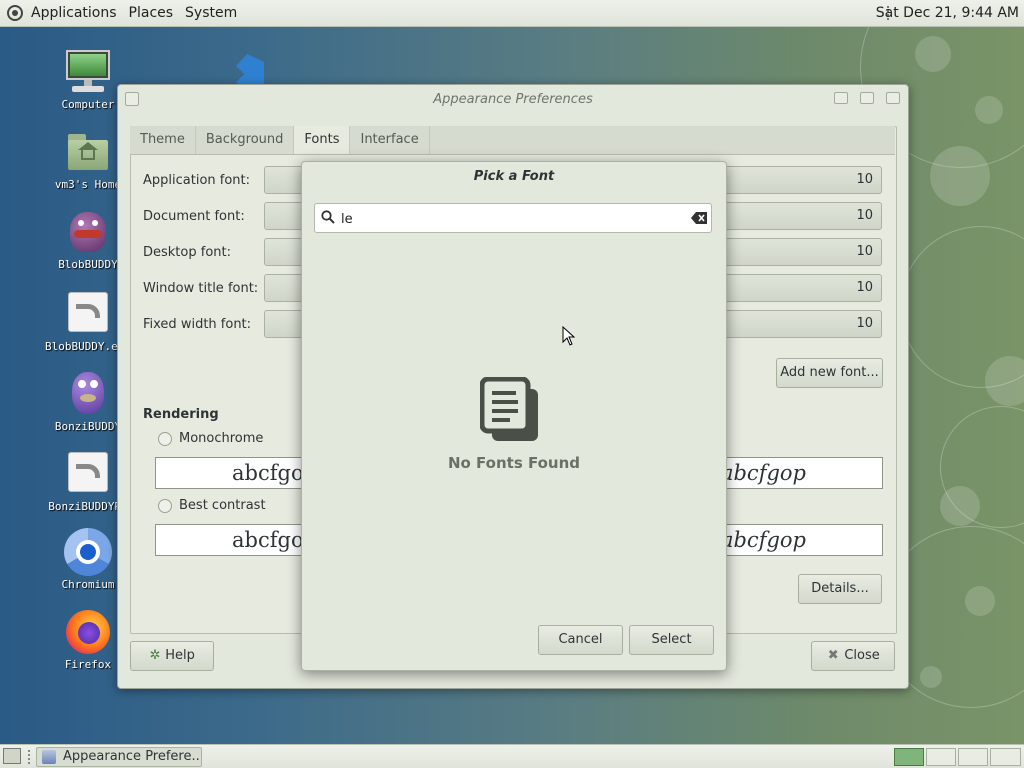 This screenshot has height=768, width=1024. I want to click on appearance-app-icon, so click(49, 757).